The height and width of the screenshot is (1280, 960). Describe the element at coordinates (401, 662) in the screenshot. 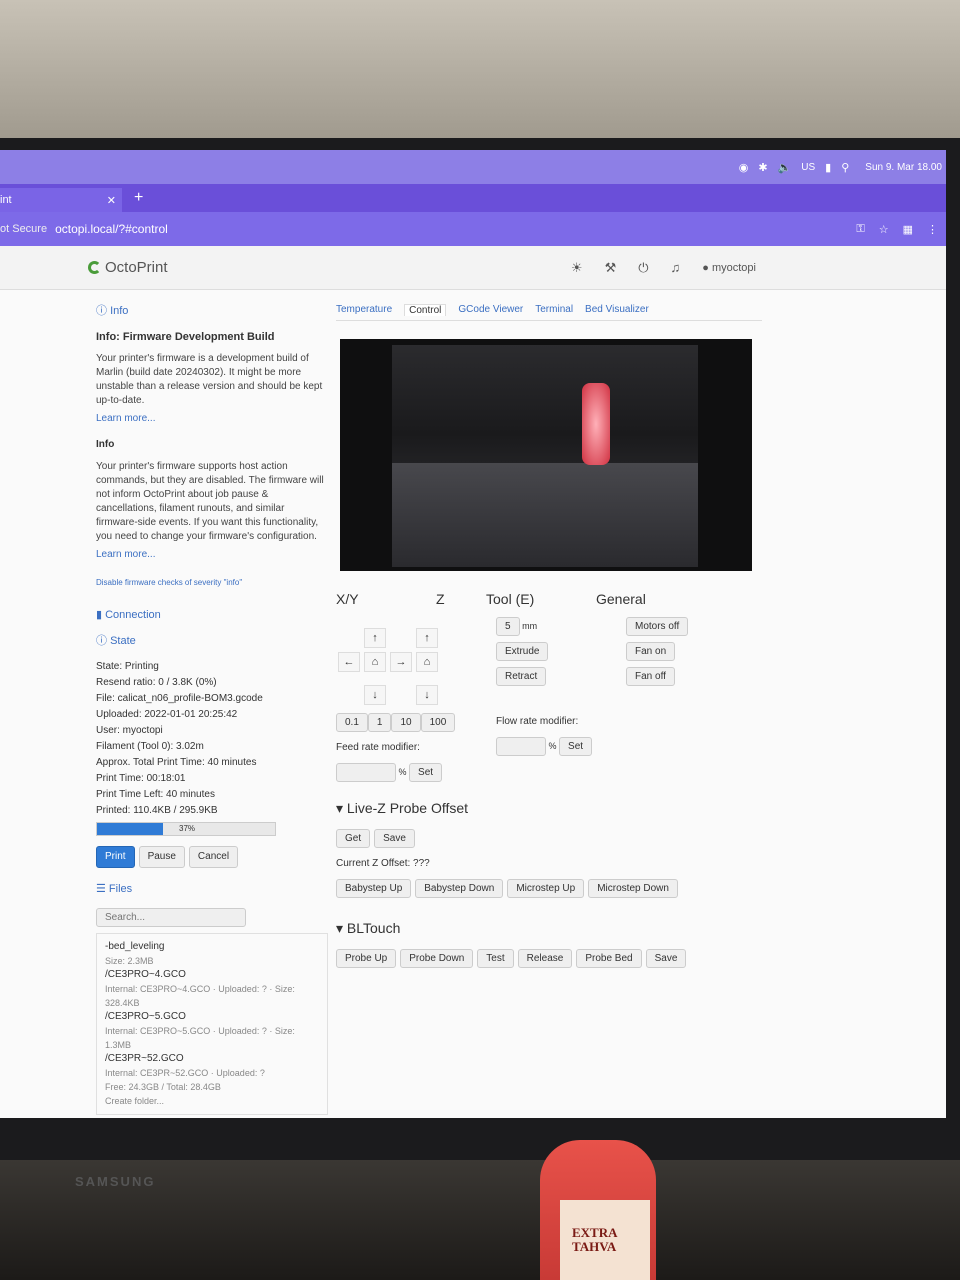

I see `x-plus-button: →` at that location.